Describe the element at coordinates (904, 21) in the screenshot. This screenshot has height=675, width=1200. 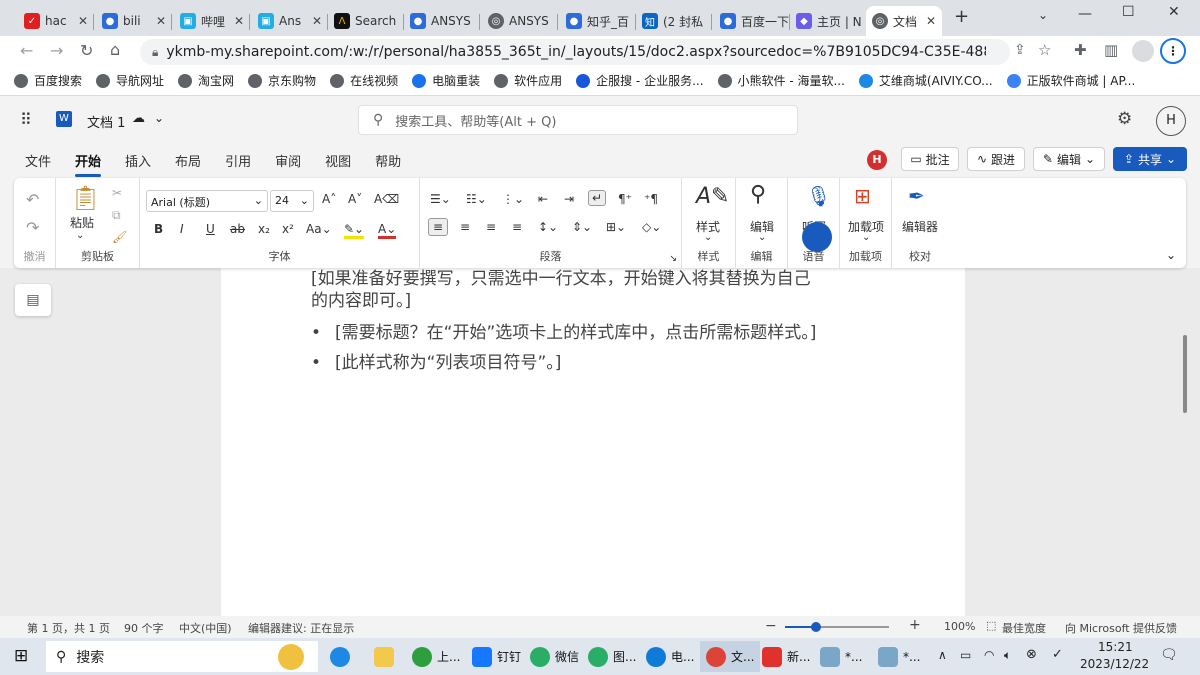
I see `browser-tab-active: ◎ 文档 ✕` at that location.